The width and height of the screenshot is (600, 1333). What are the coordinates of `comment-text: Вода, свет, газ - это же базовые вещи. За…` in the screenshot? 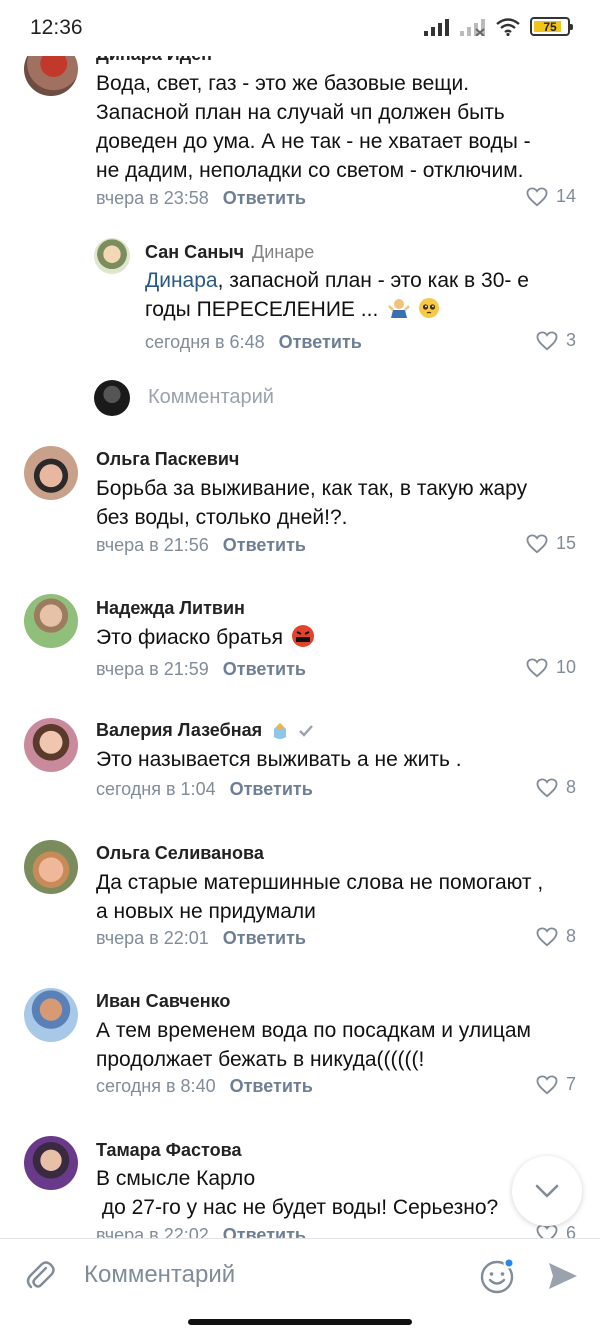 It's located at (313, 127).